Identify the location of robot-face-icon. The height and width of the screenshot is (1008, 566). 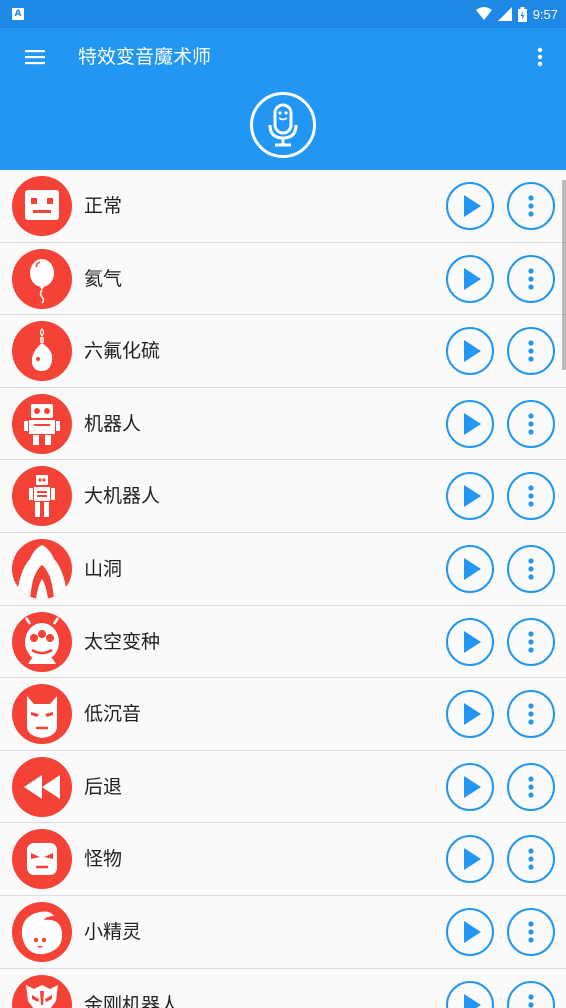
(42, 205).